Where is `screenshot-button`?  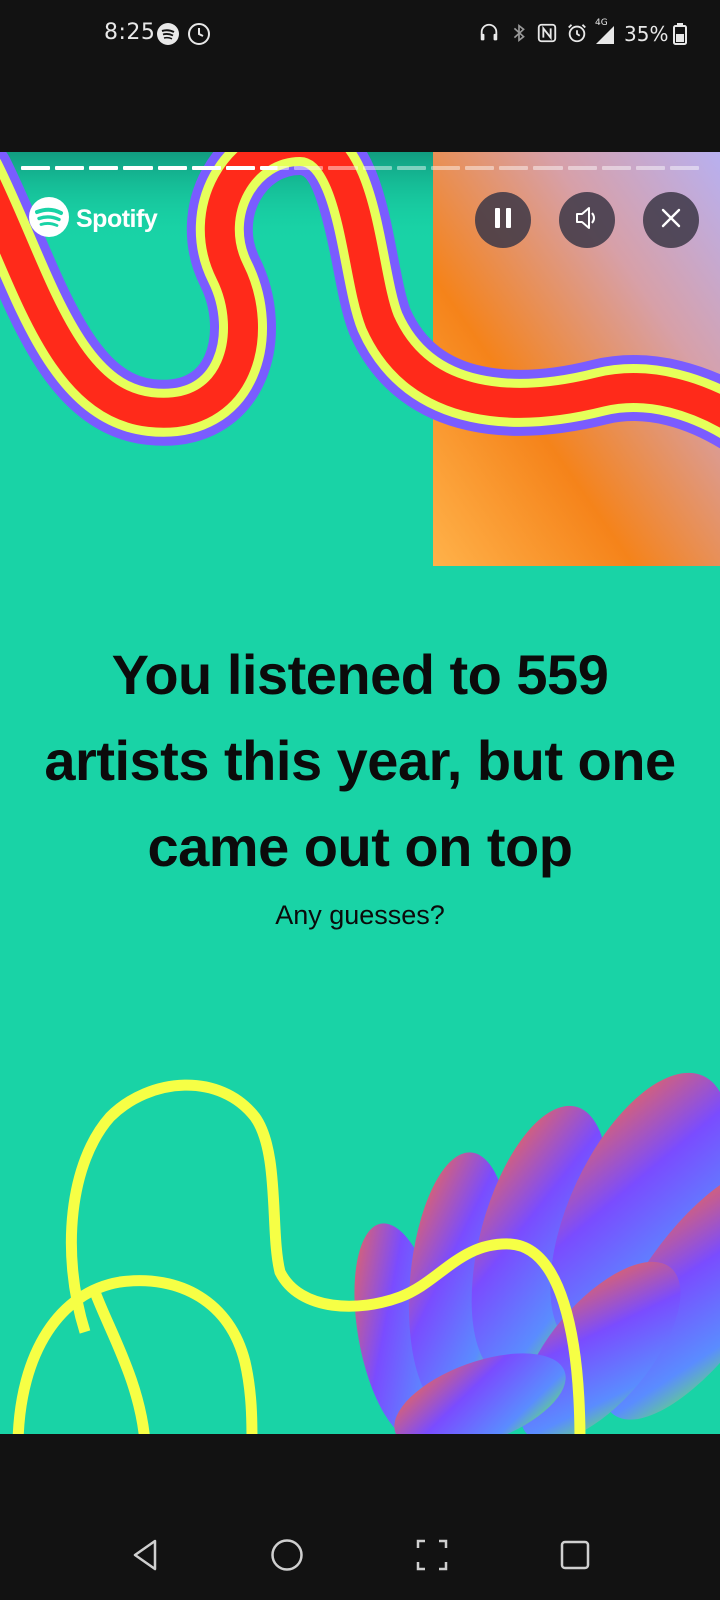
screenshot-button is located at coordinates (432, 1557).